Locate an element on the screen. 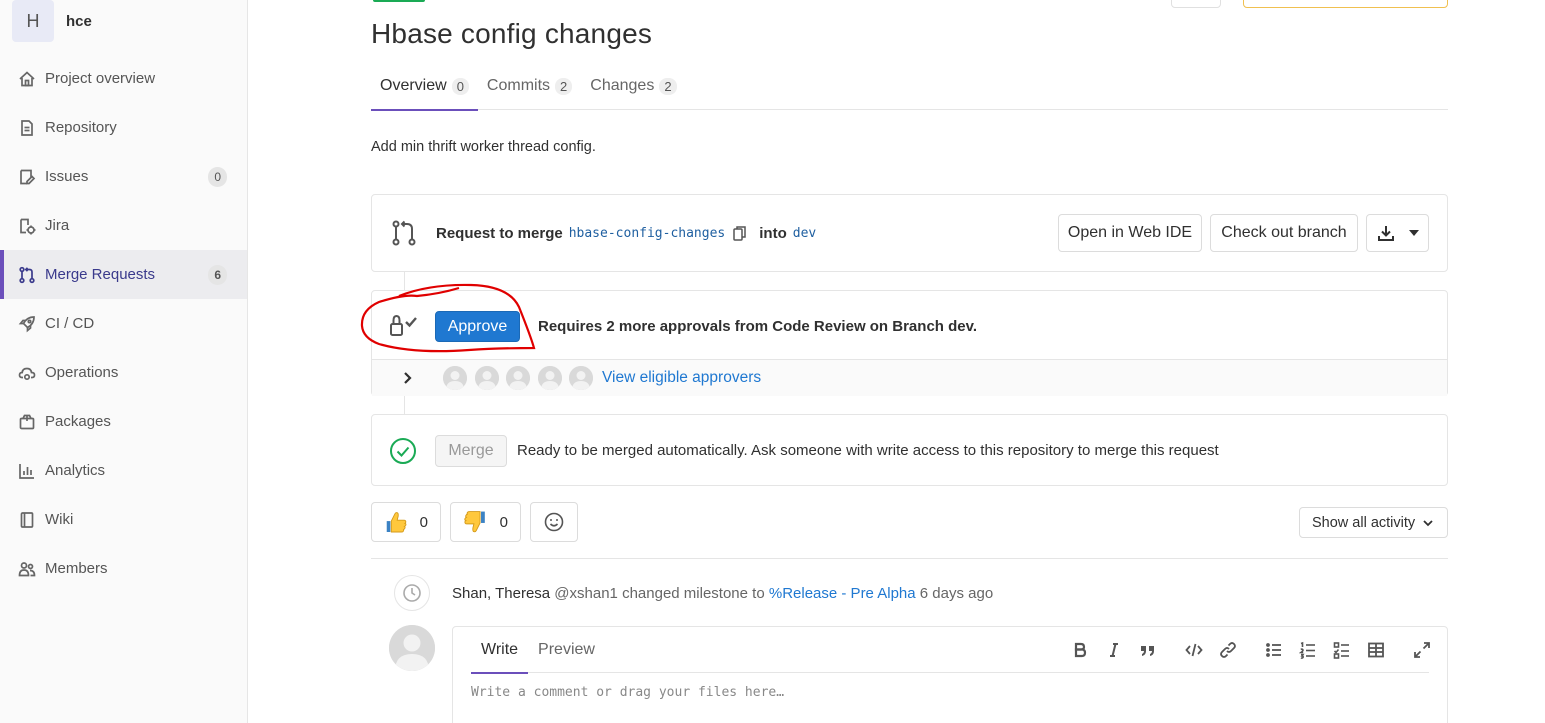 Image resolution: width=1545 pixels, height=723 pixels. header-dropdown-button is located at coordinates (1345, 4).